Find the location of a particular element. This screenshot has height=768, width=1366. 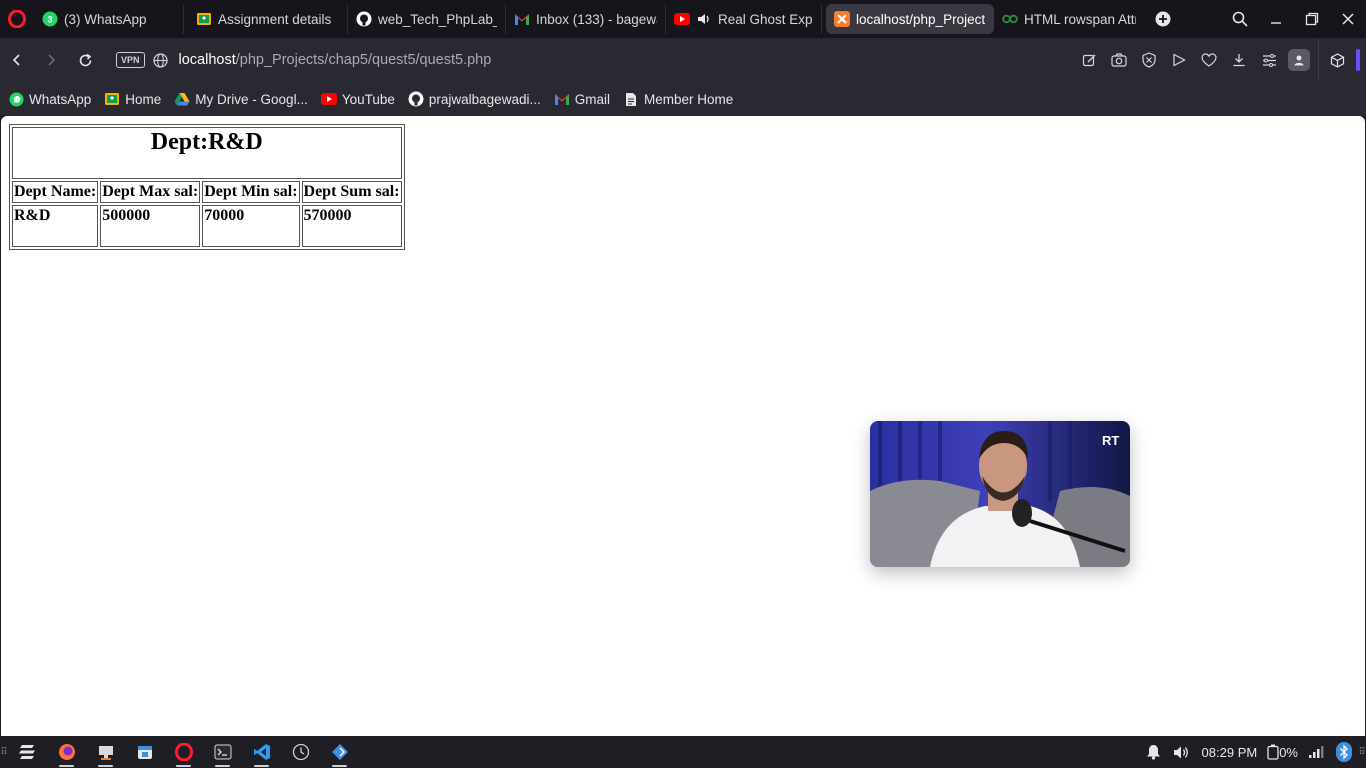

taskbar-xampp is located at coordinates (105, 752).